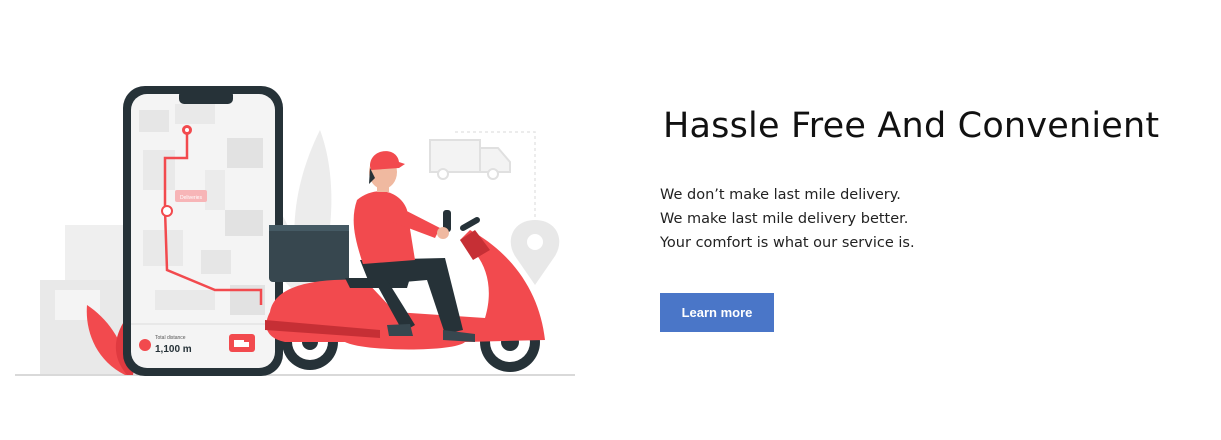  Describe the element at coordinates (170, 338) in the screenshot. I see `distance-caption: Total distance` at that location.